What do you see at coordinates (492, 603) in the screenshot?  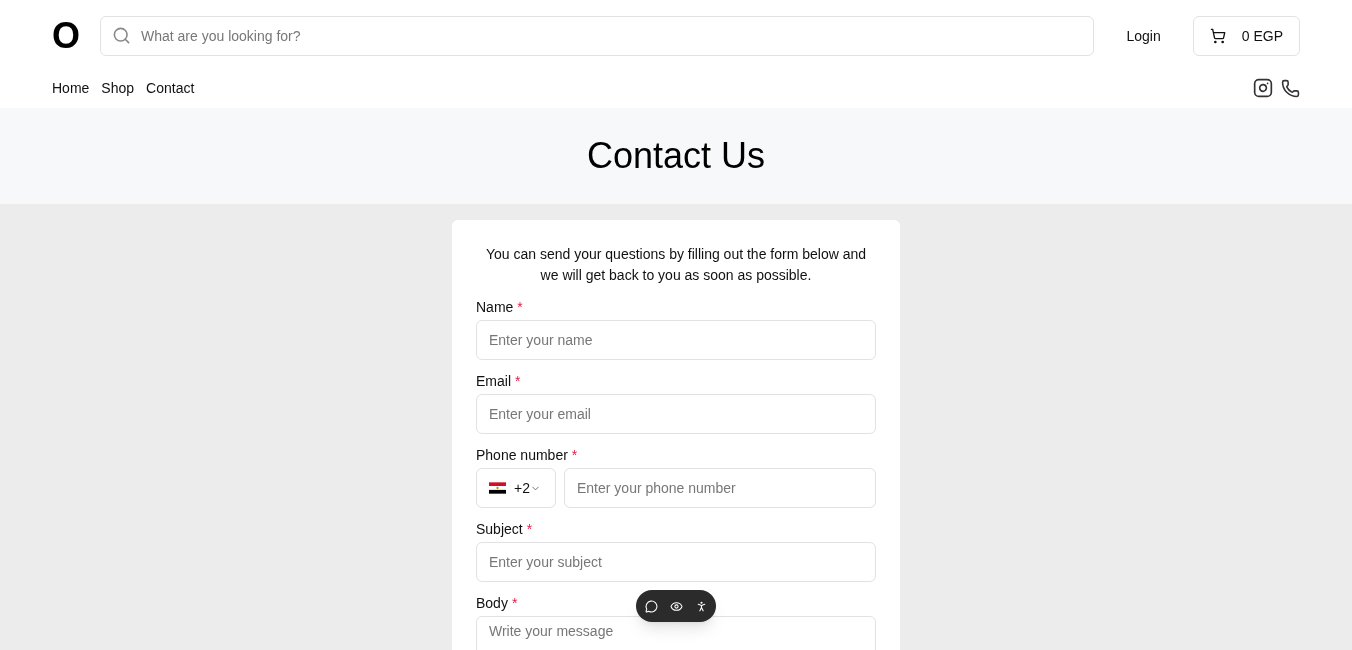 I see `field-label: Body` at bounding box center [492, 603].